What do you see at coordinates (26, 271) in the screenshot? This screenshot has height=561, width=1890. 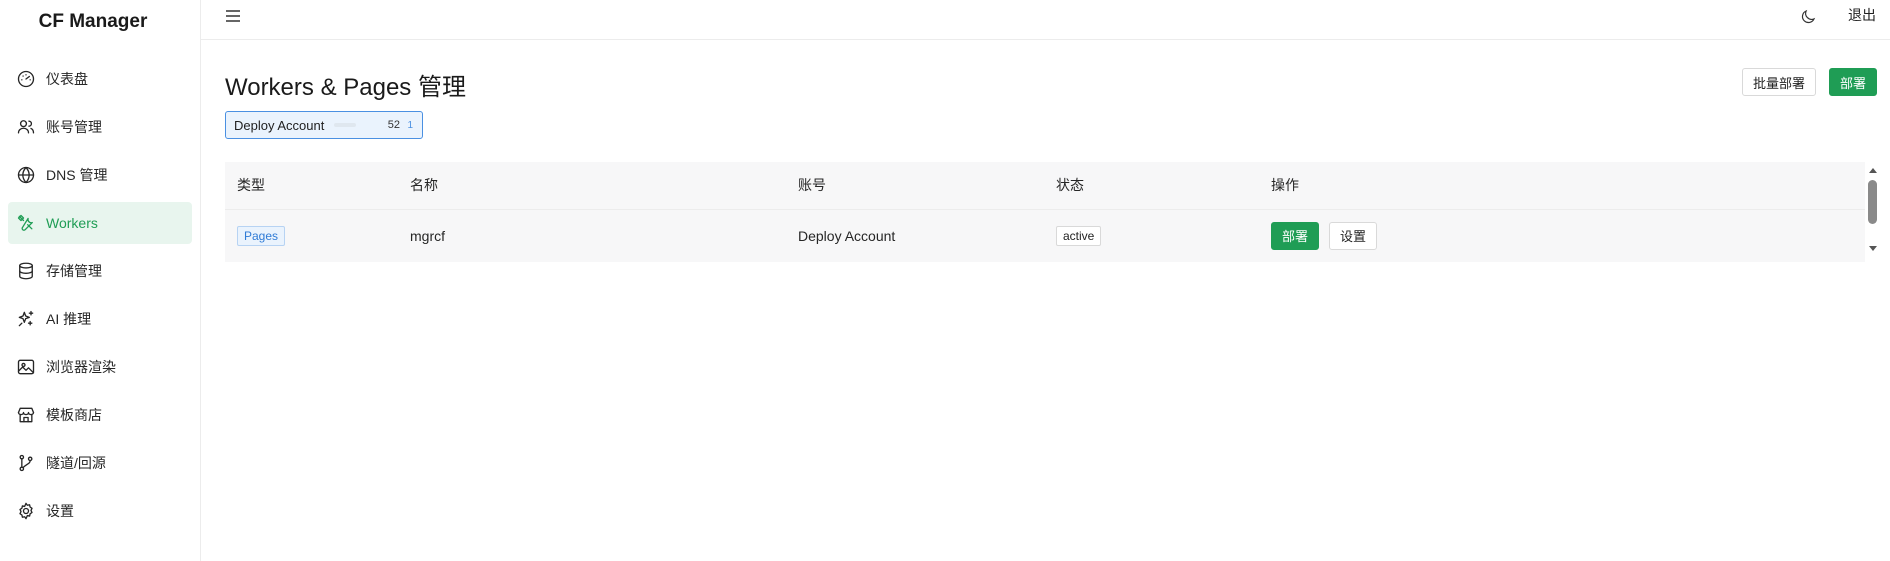 I see `database-icon` at bounding box center [26, 271].